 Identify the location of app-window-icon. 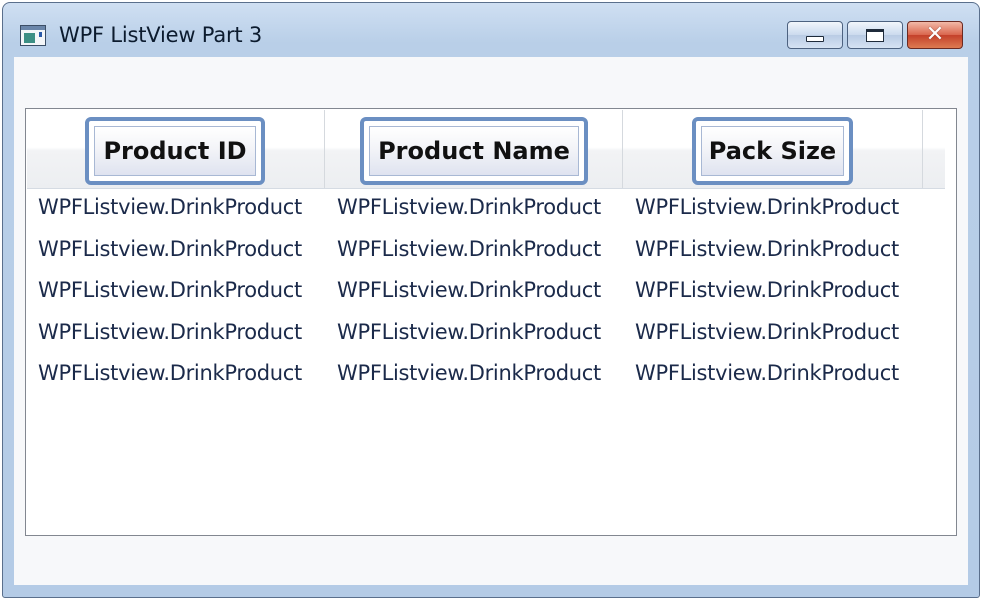
(33, 35).